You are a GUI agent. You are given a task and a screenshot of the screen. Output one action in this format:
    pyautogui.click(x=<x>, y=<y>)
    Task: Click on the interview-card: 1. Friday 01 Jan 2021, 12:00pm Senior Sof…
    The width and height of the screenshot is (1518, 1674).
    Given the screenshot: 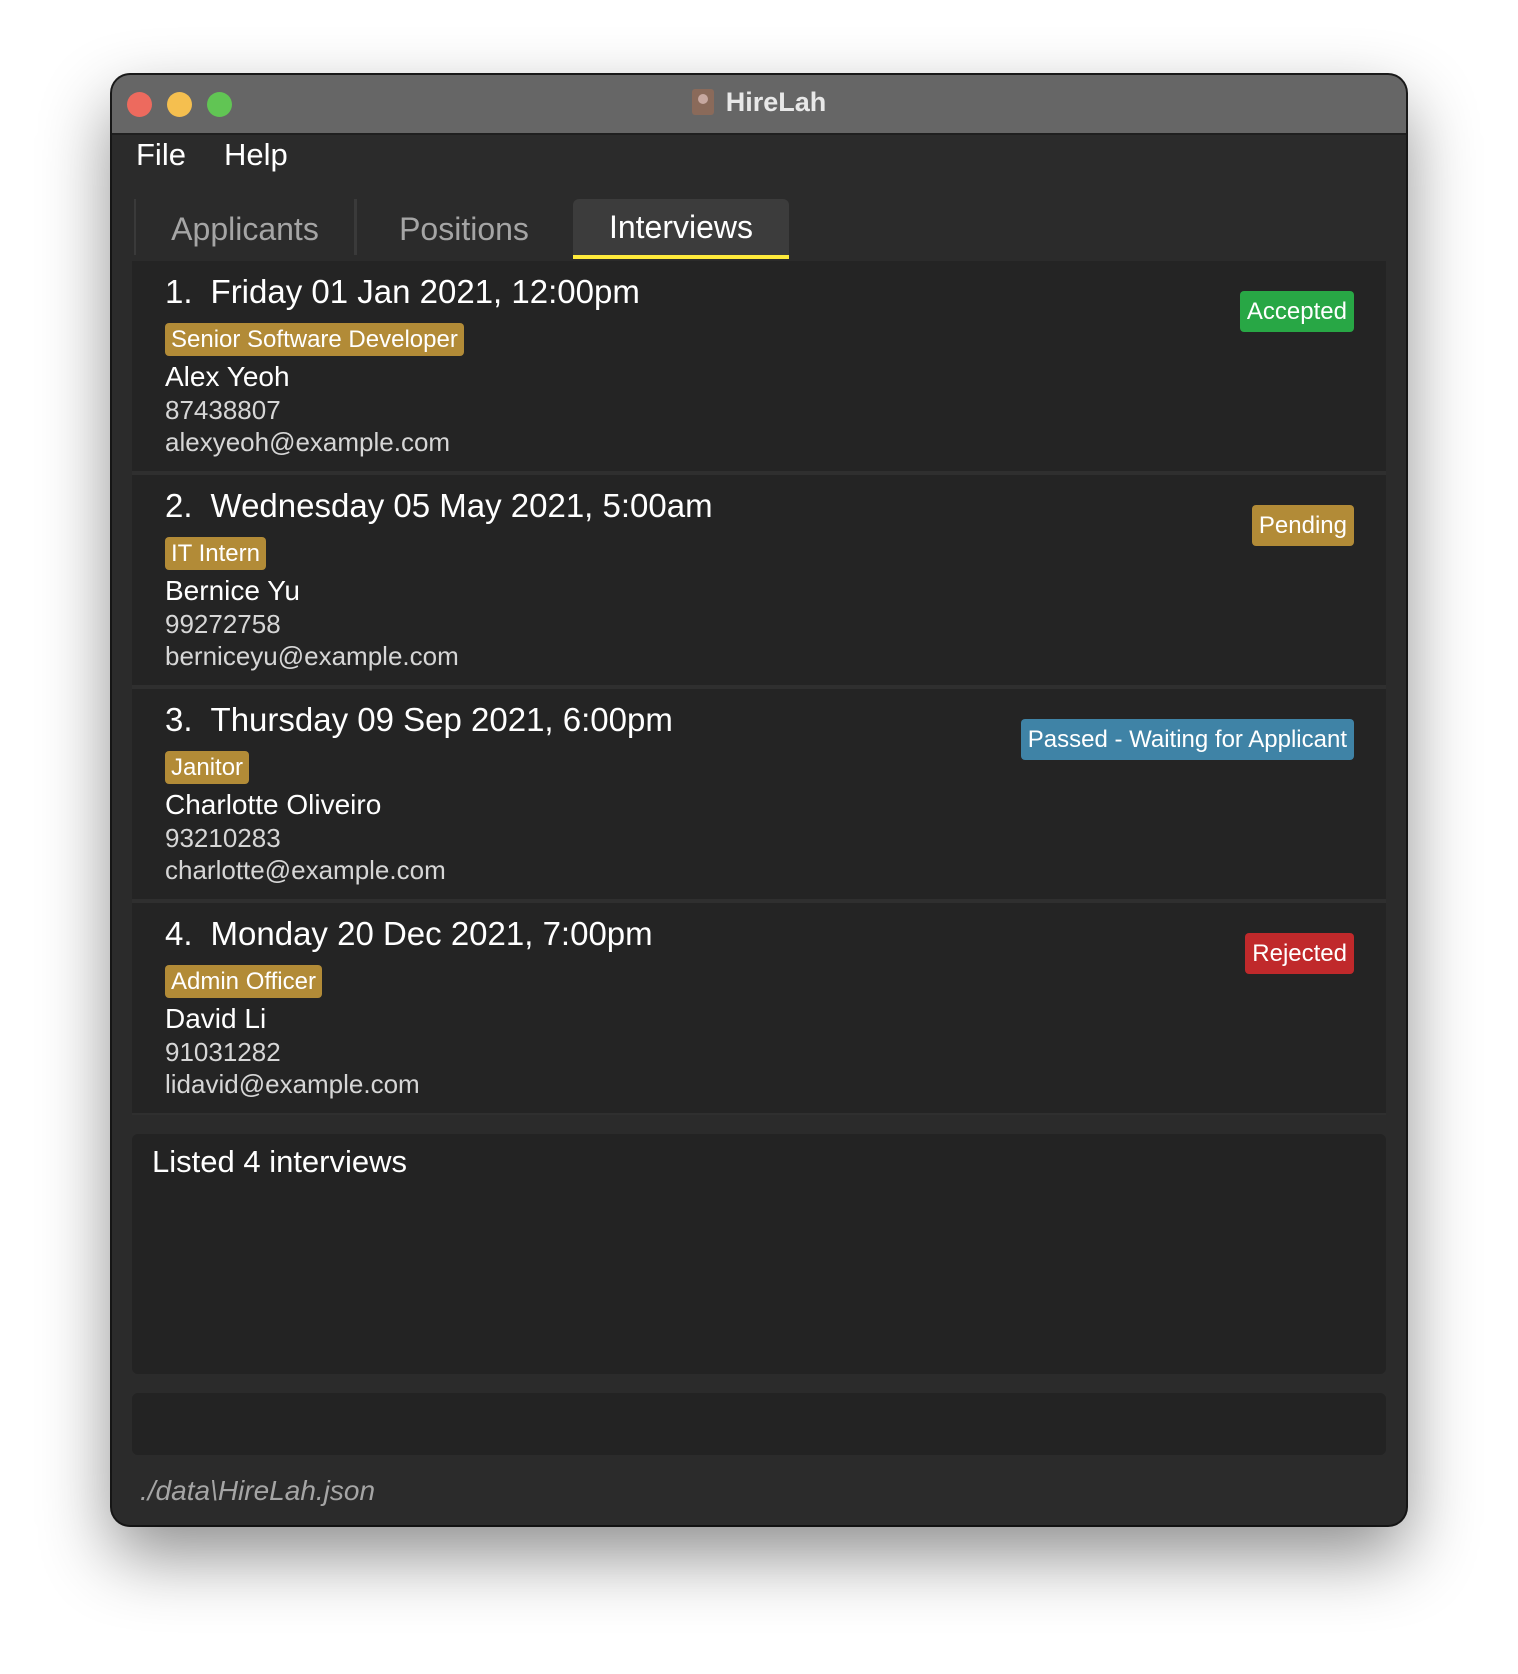 What is the action you would take?
    pyautogui.click(x=759, y=366)
    